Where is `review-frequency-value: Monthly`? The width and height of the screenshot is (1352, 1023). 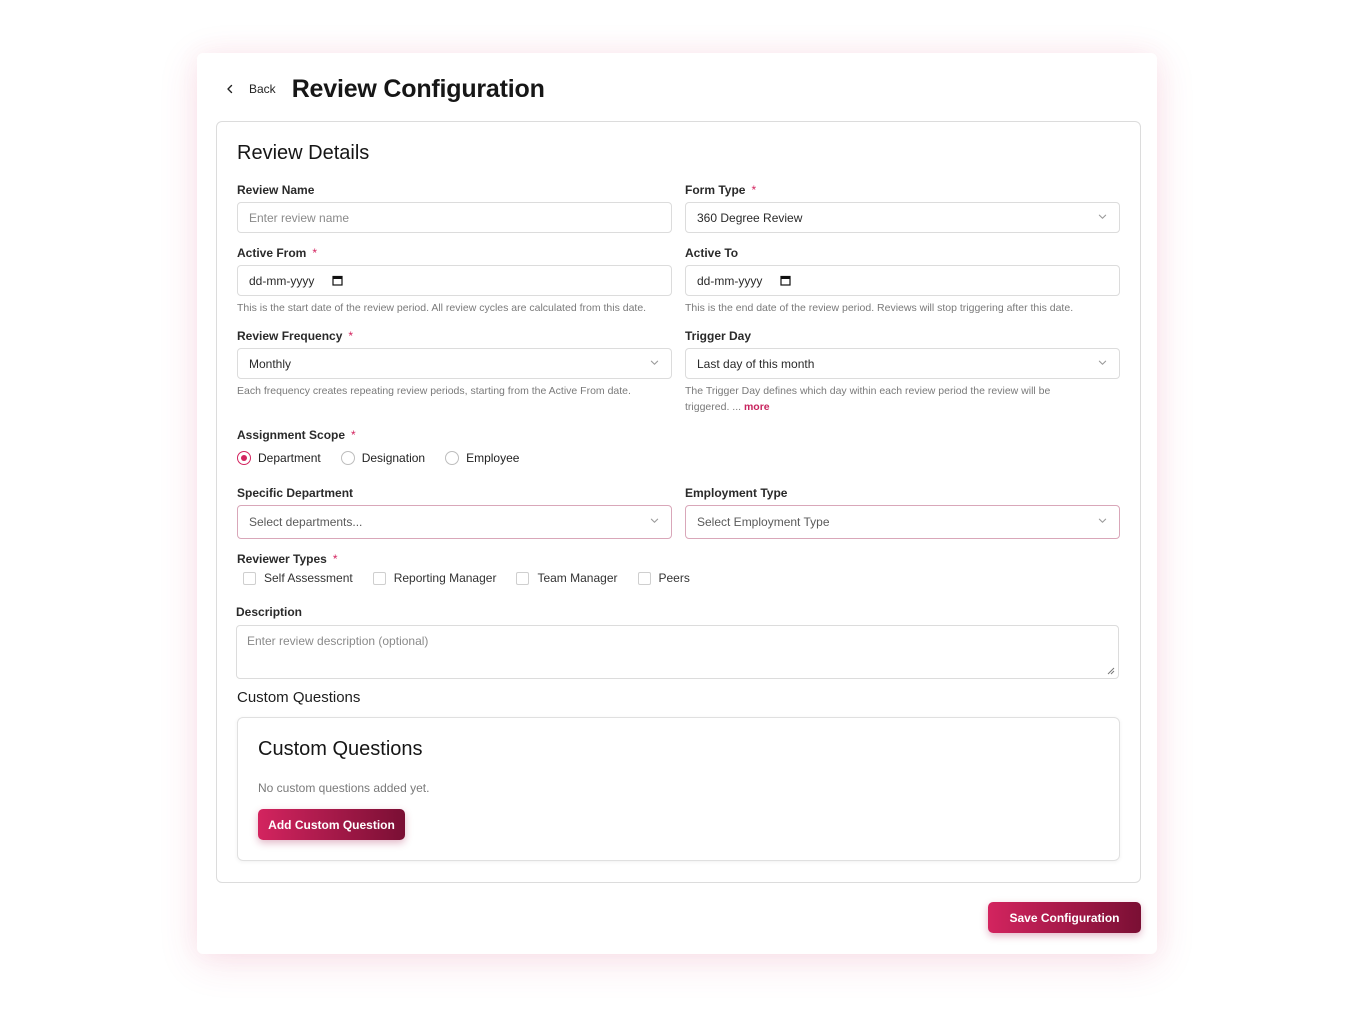 review-frequency-value: Monthly is located at coordinates (270, 363).